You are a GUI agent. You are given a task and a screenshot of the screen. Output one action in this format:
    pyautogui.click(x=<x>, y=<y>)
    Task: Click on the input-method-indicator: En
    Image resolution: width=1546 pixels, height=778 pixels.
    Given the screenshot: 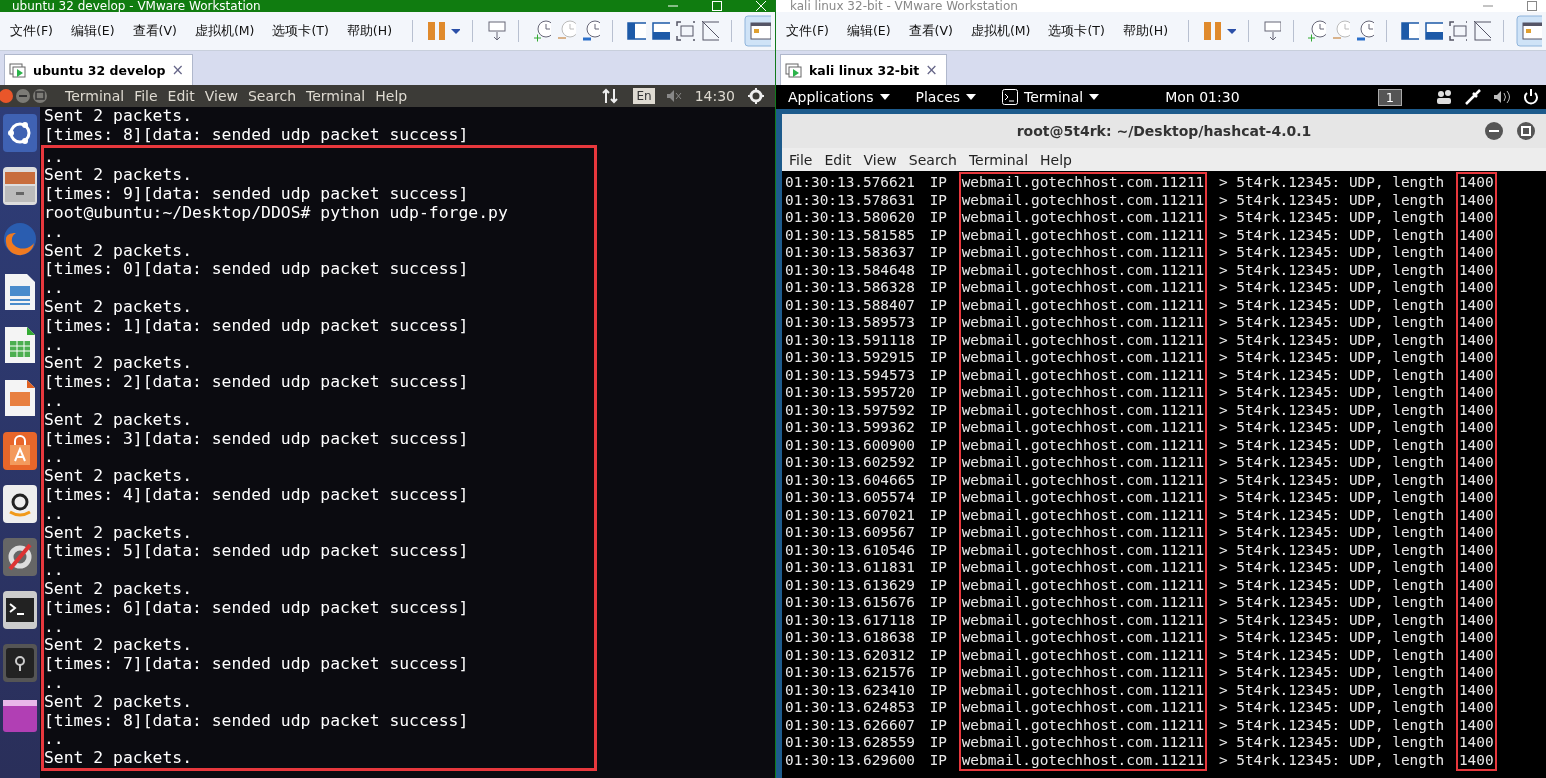 What is the action you would take?
    pyautogui.click(x=644, y=96)
    